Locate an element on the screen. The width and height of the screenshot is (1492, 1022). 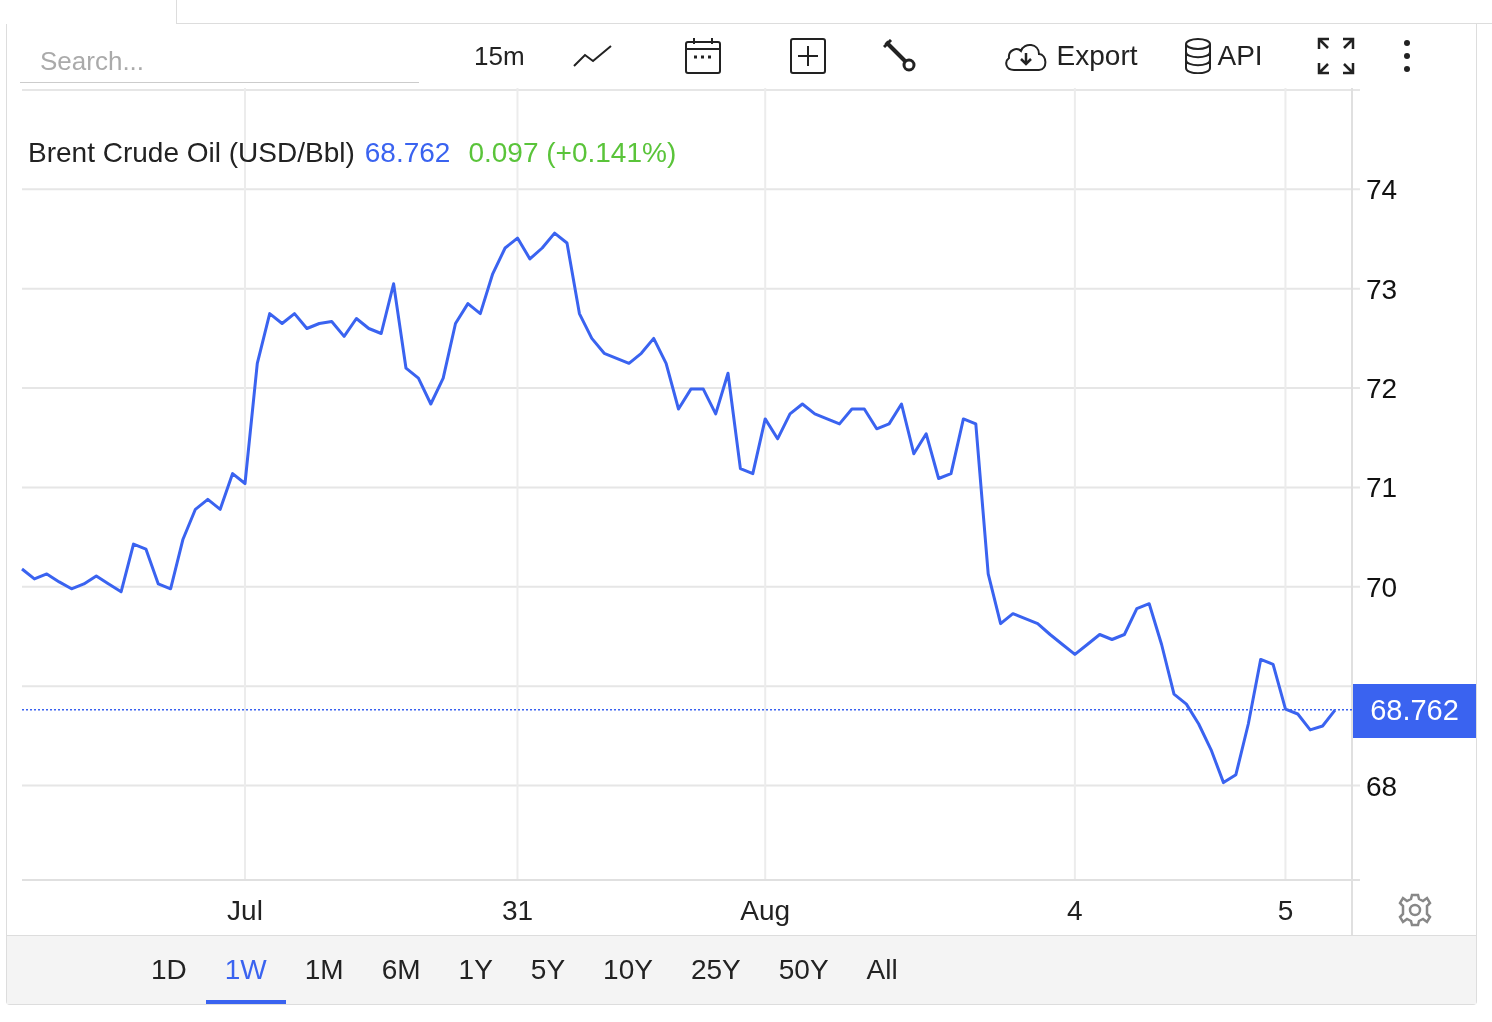
more-icon is located at coordinates (1406, 56).